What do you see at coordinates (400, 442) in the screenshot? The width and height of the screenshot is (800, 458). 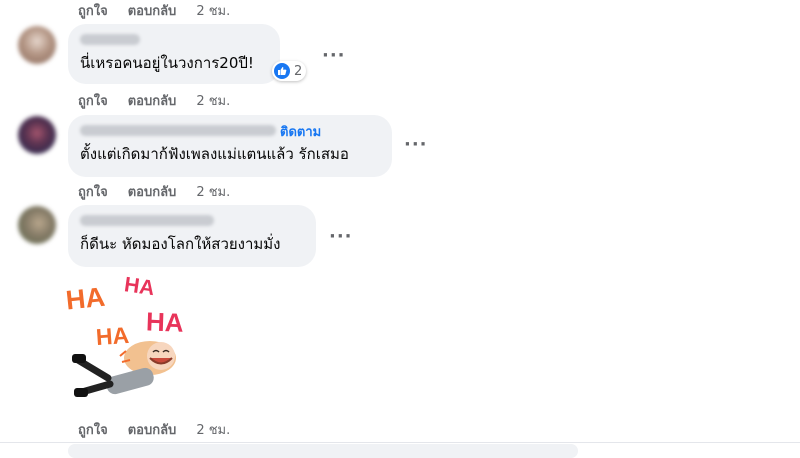 I see `divider` at bounding box center [400, 442].